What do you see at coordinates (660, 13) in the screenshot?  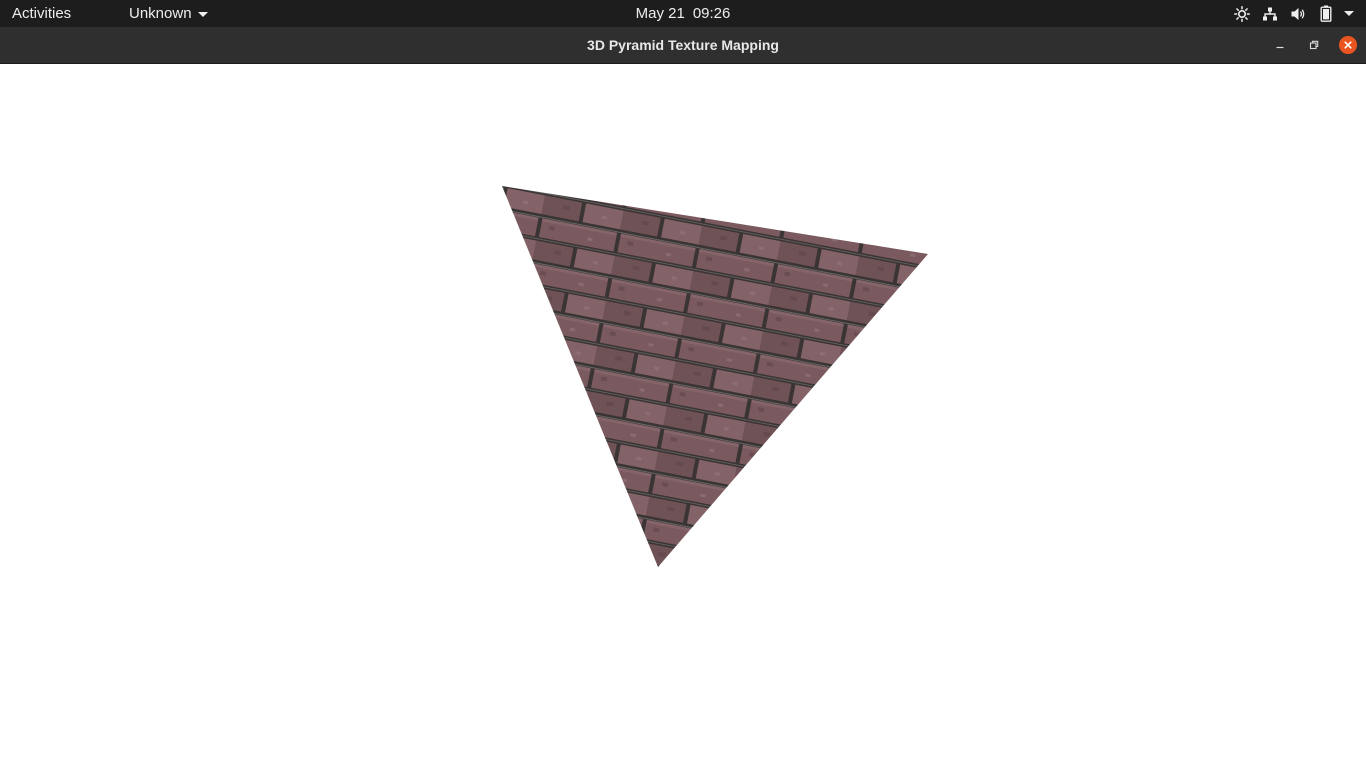 I see `clock-date: May 21` at bounding box center [660, 13].